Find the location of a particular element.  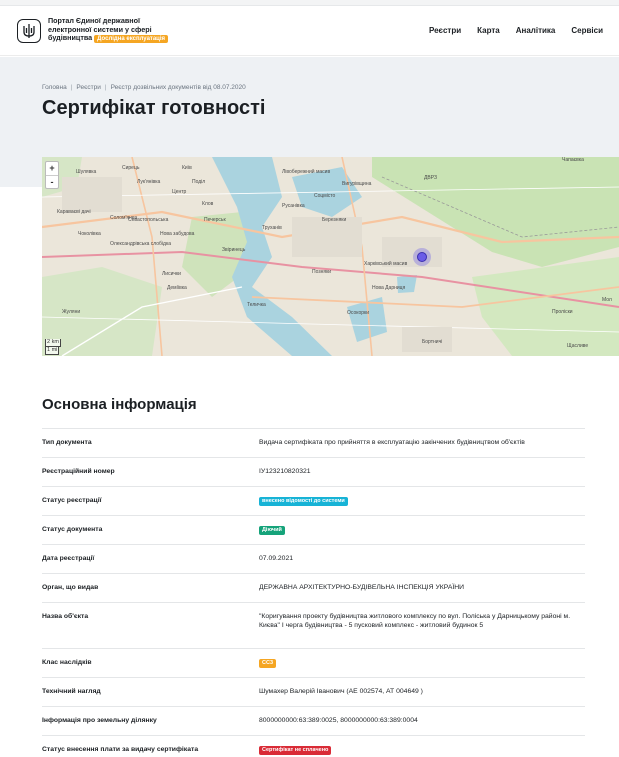

map-label: Звіринець is located at coordinates (234, 250).